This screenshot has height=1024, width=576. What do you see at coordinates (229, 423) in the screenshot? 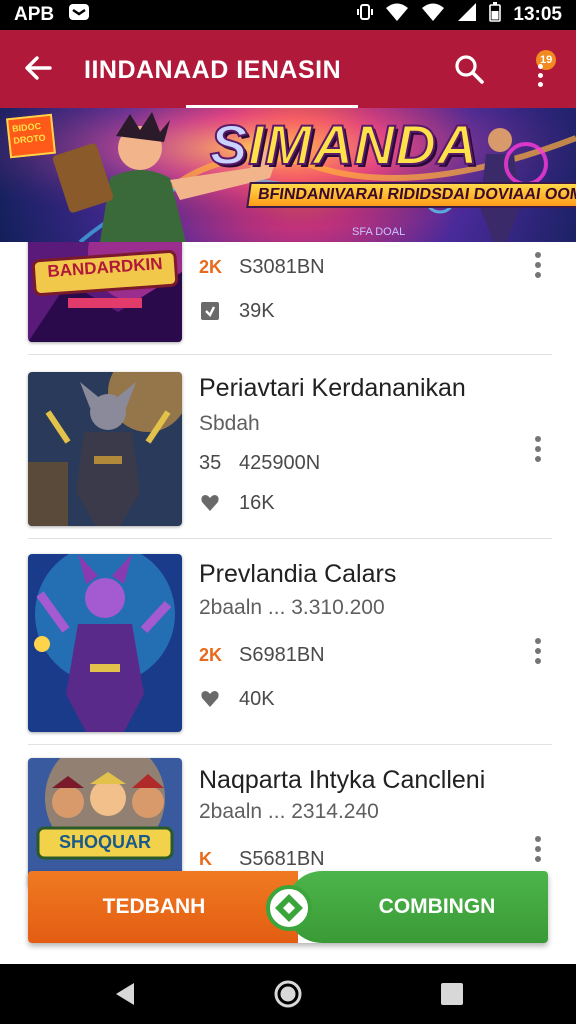
I see `item-subtitle: Sbdah` at bounding box center [229, 423].